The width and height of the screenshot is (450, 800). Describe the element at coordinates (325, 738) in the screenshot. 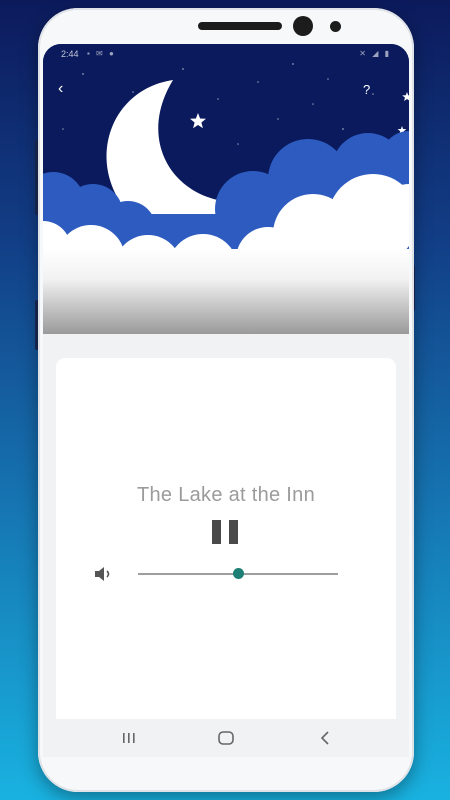

I see `nav-back-icon` at that location.